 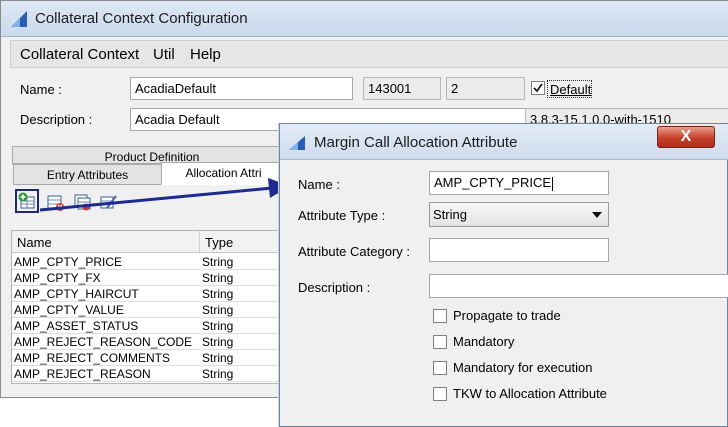 What do you see at coordinates (553, 183) in the screenshot?
I see `text-cursor` at bounding box center [553, 183].